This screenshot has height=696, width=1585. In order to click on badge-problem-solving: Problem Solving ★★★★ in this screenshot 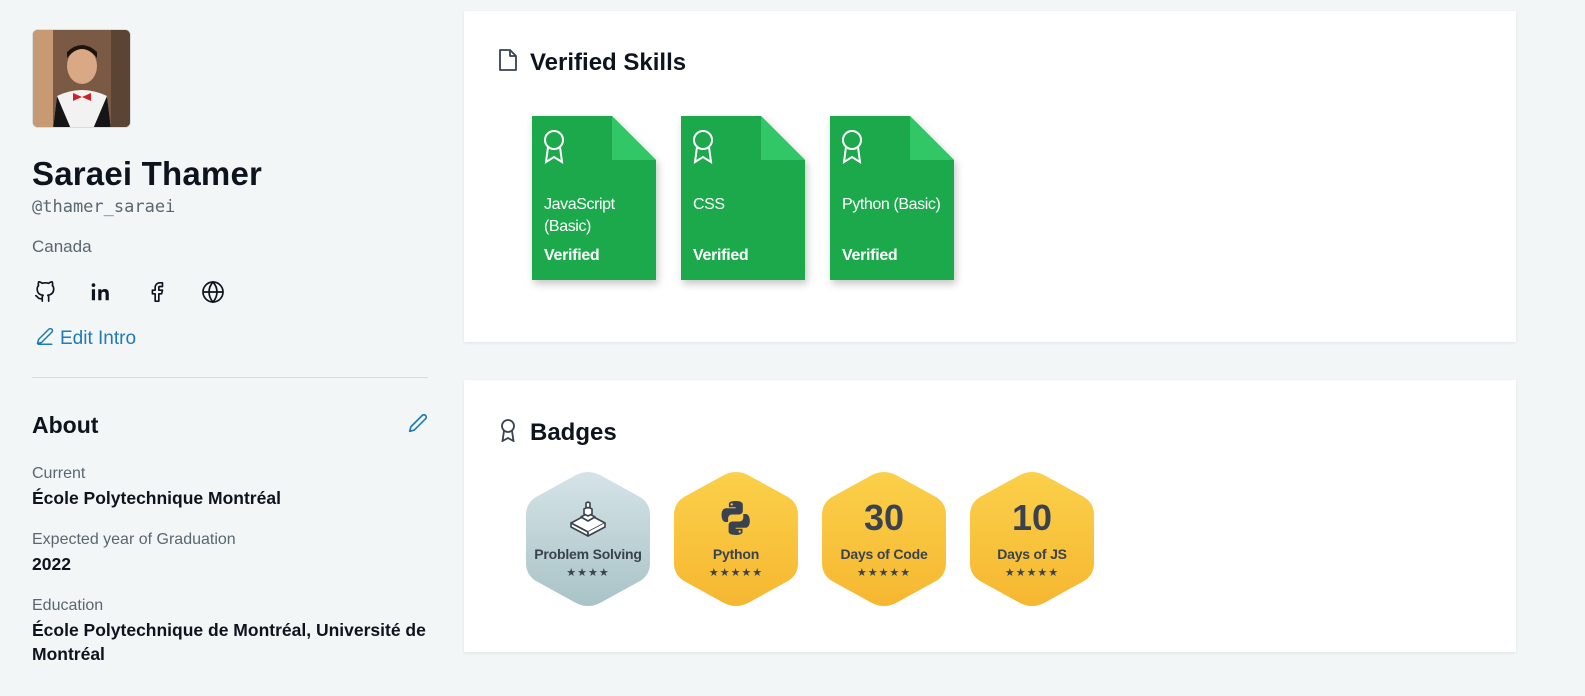, I will do `click(588, 539)`.